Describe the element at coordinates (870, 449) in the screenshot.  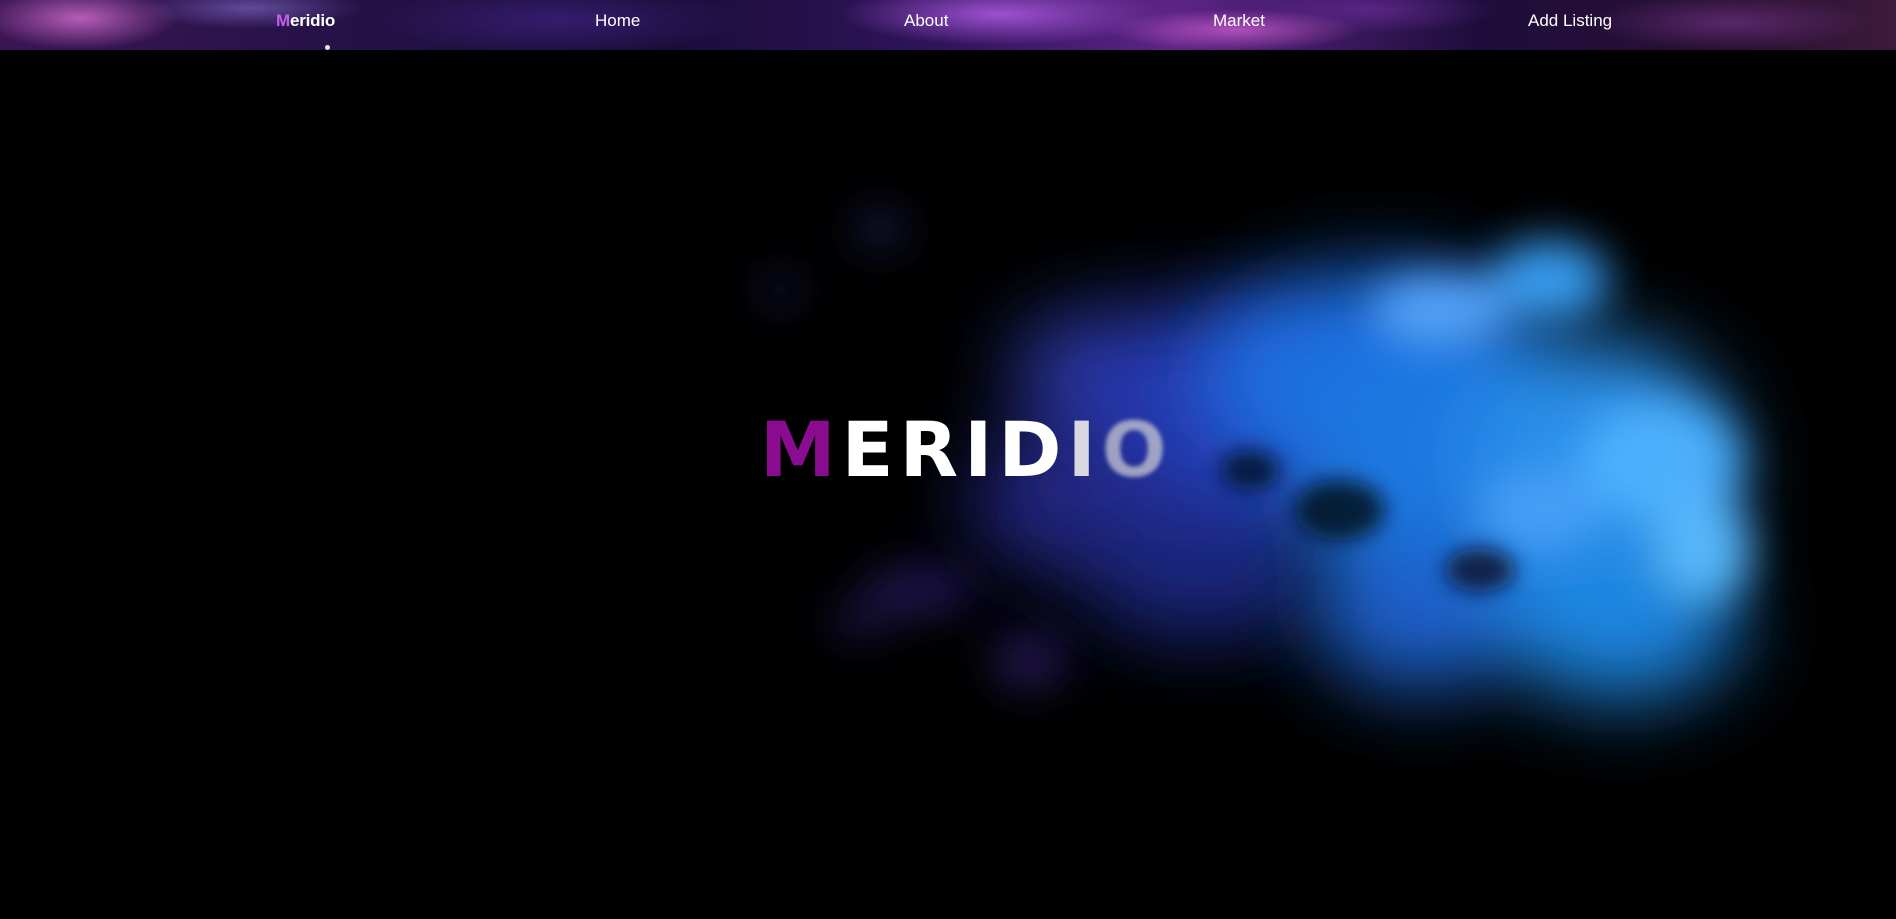
I see `hero-title-letter: E` at that location.